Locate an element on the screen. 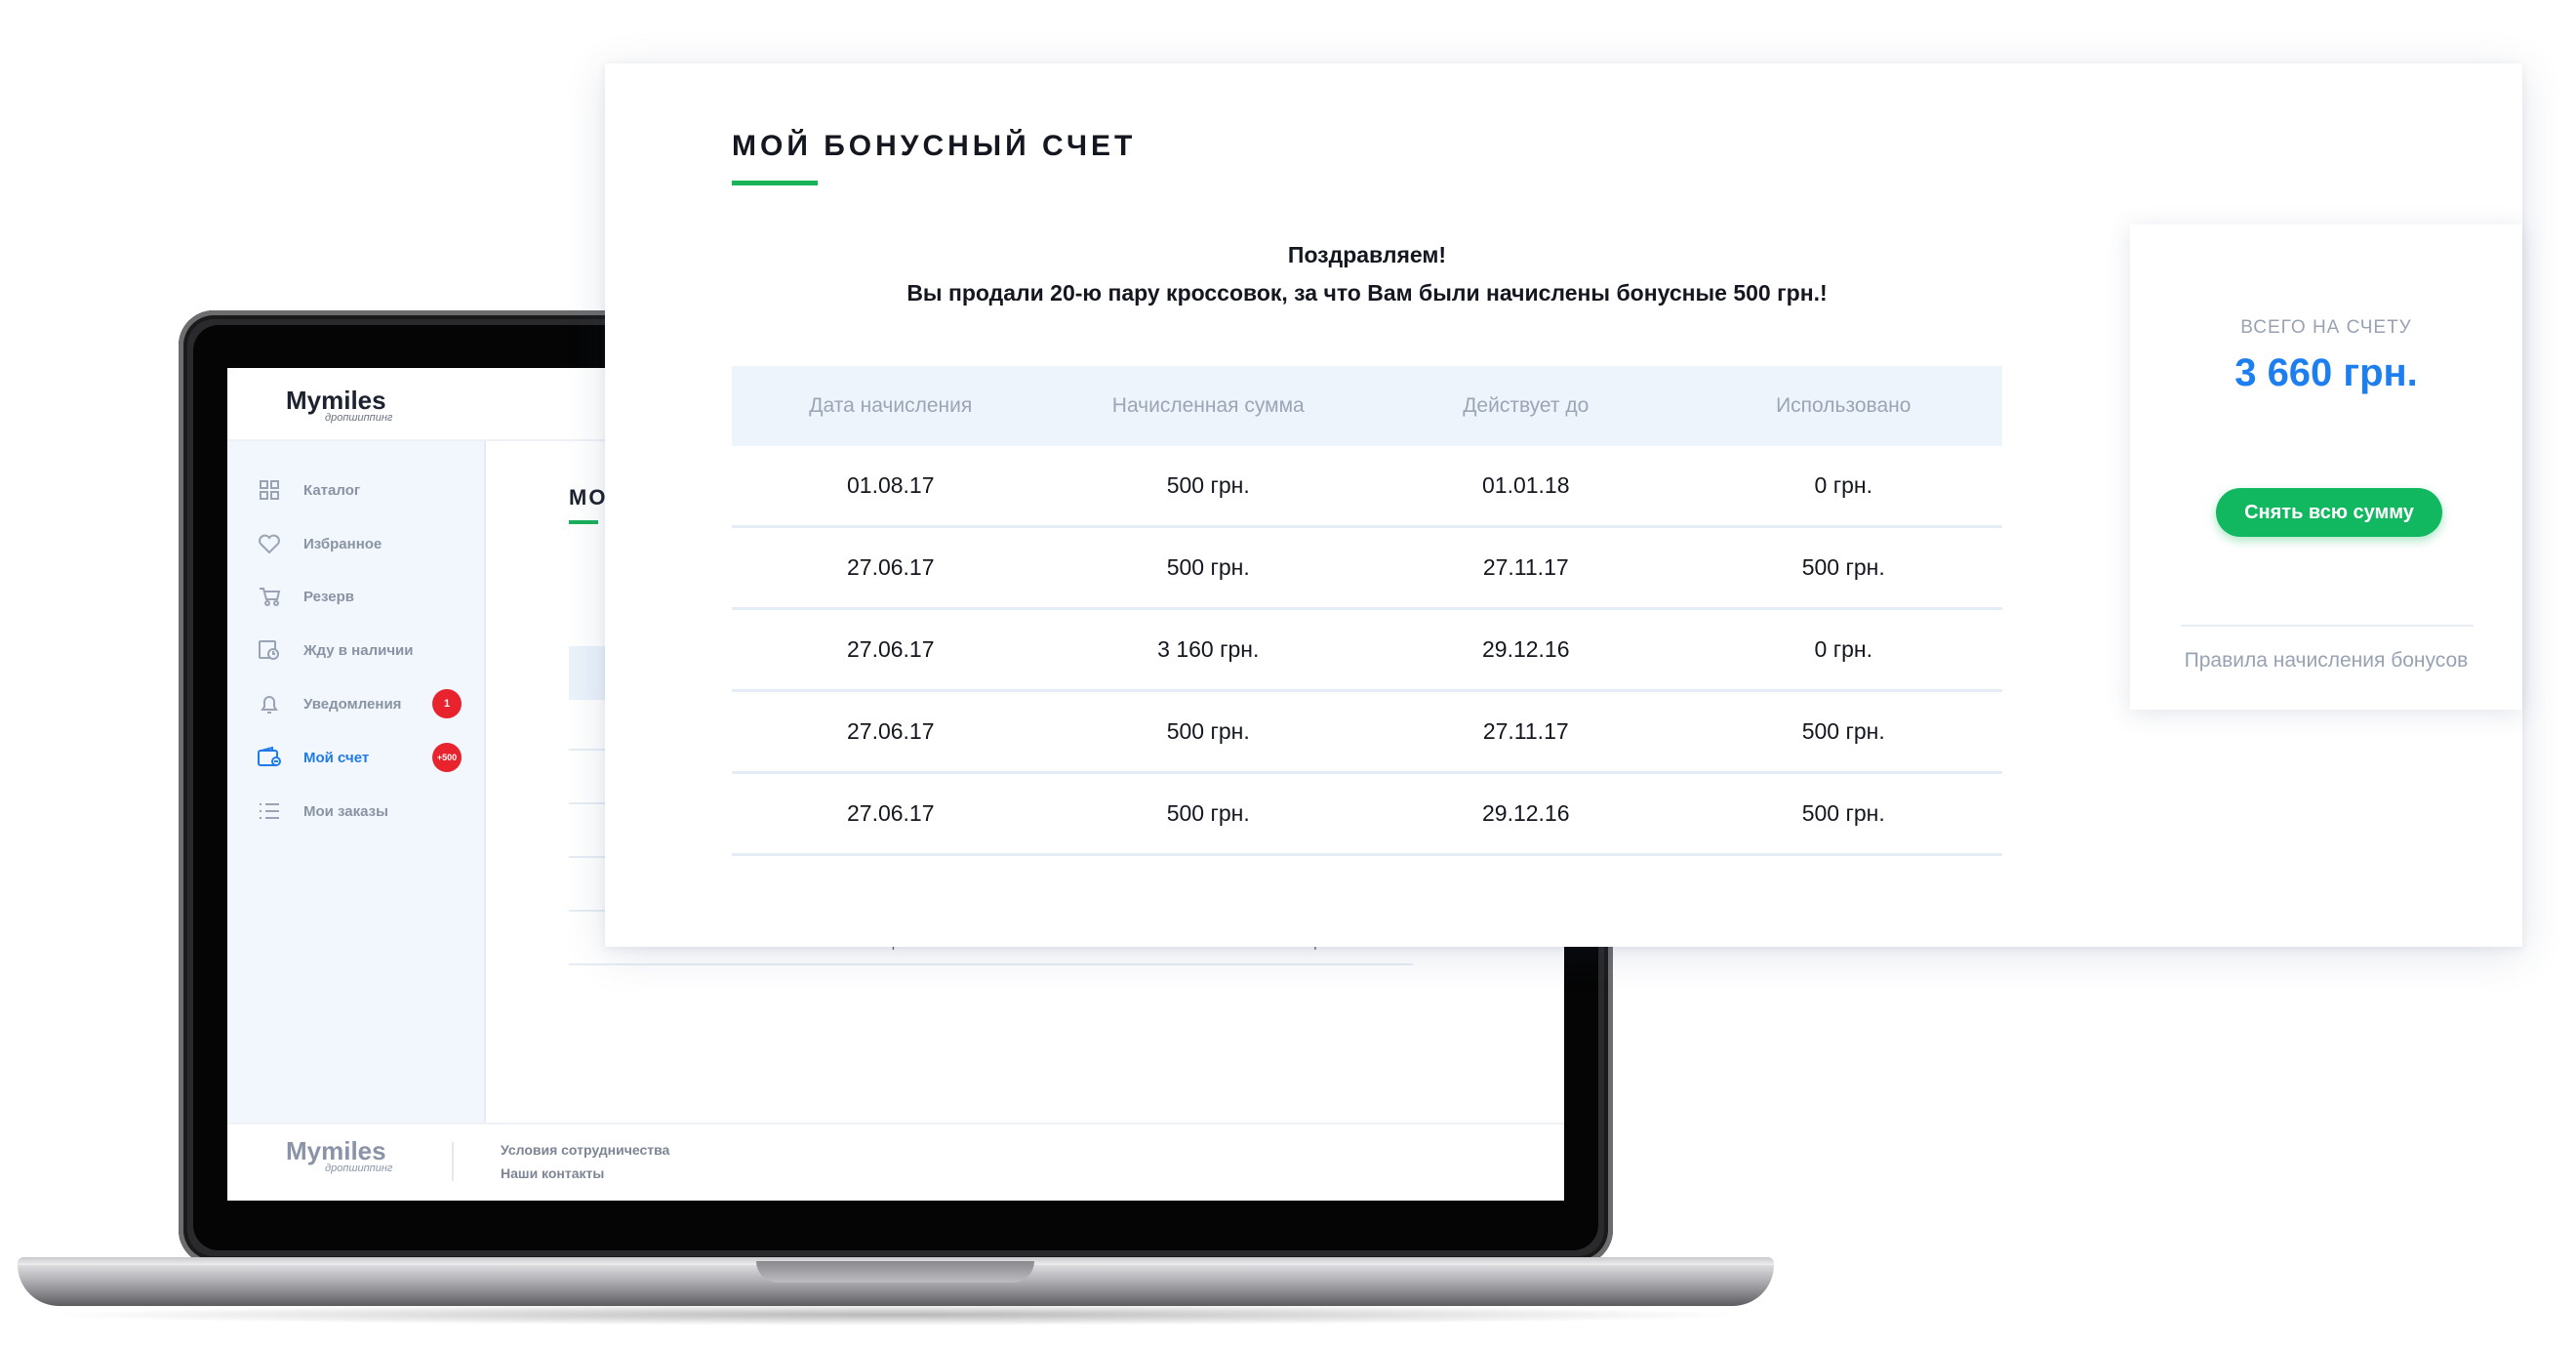 This screenshot has width=2576, height=1347. balance-amount: 3 660 грн. is located at coordinates (2326, 372).